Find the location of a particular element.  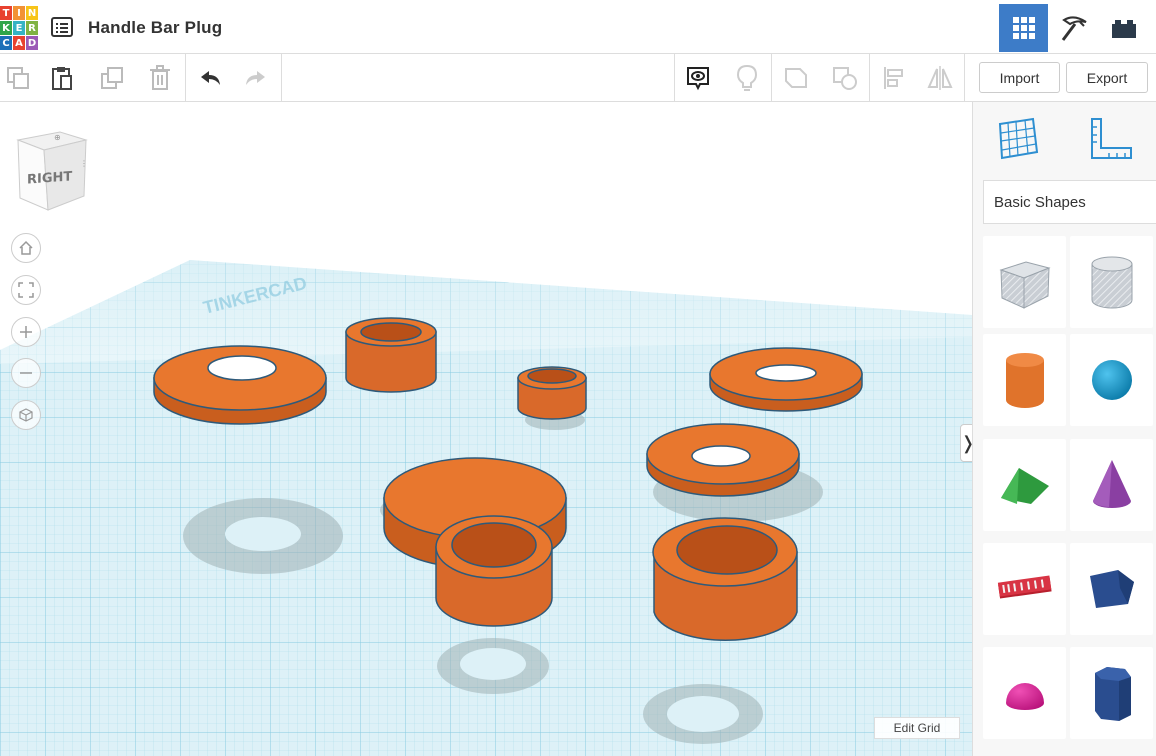

shape-hexagonal-prism is located at coordinates (1111, 693).